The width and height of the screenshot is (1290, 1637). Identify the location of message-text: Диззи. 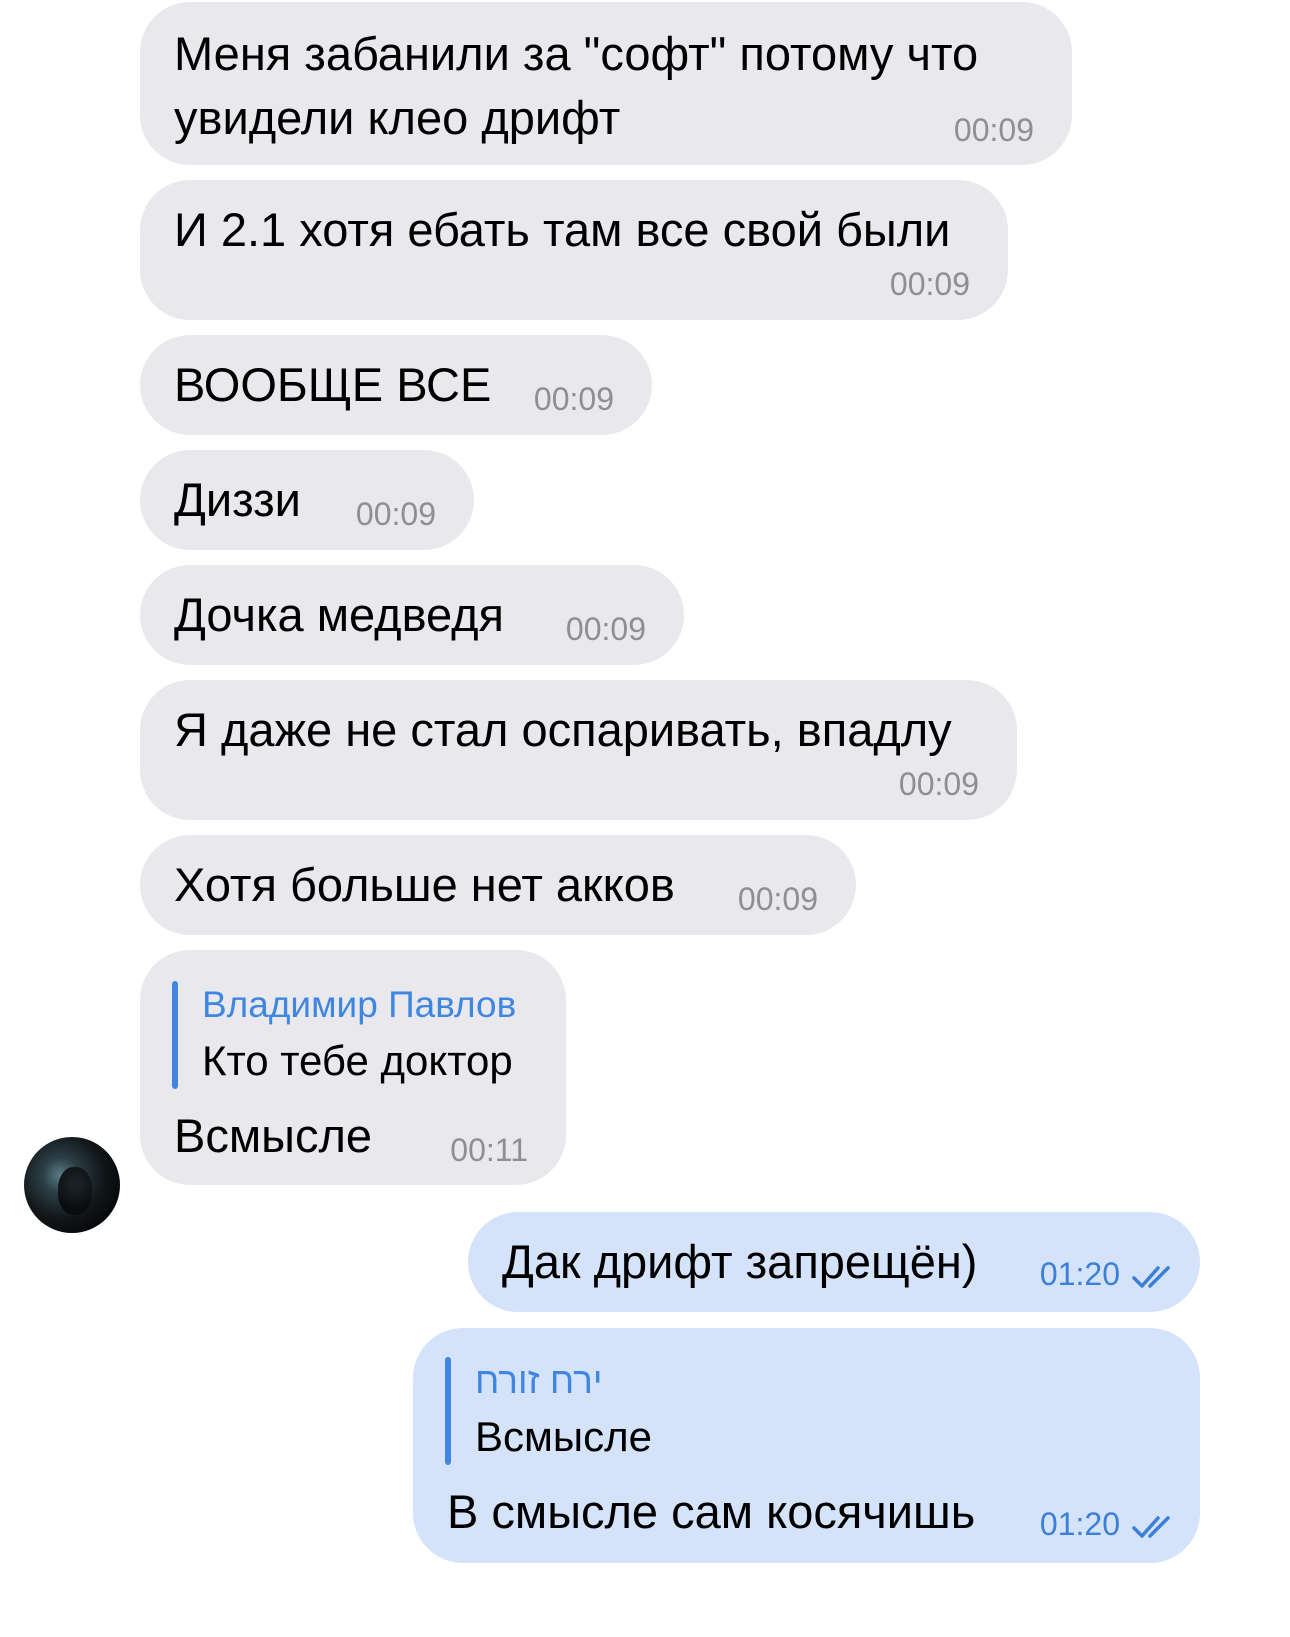
(237, 499).